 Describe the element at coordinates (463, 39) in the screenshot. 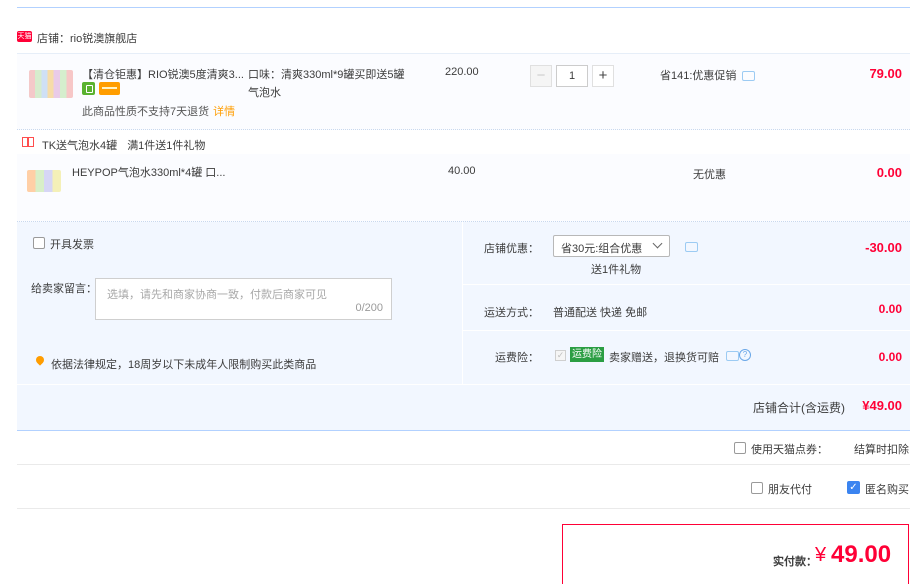

I see `shop-header: 天猫 店铺：rio锐澳旗舰店` at that location.